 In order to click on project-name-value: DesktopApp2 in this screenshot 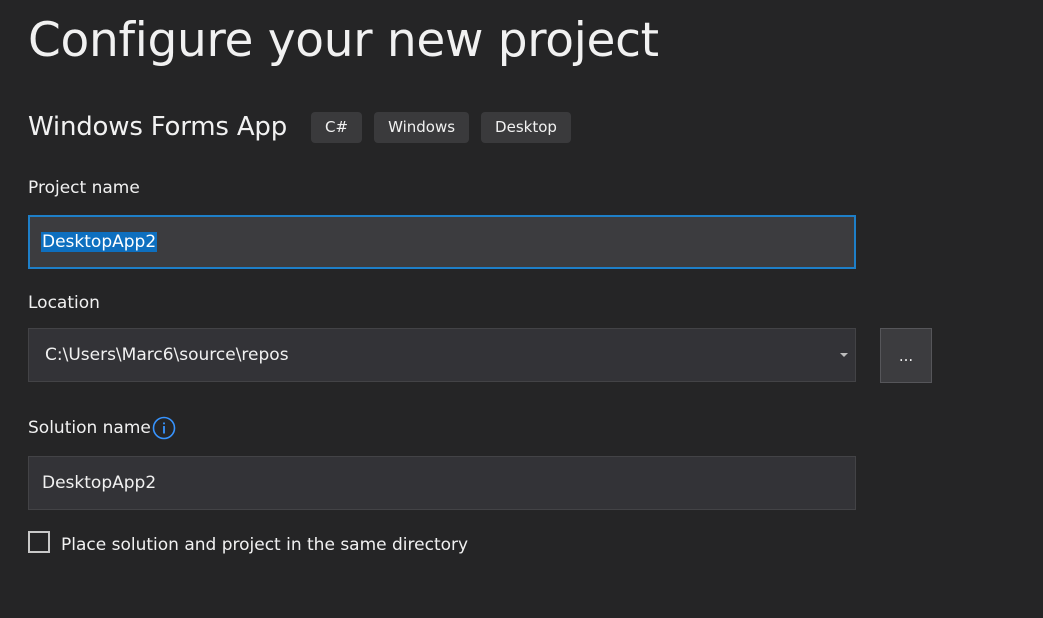, I will do `click(99, 242)`.